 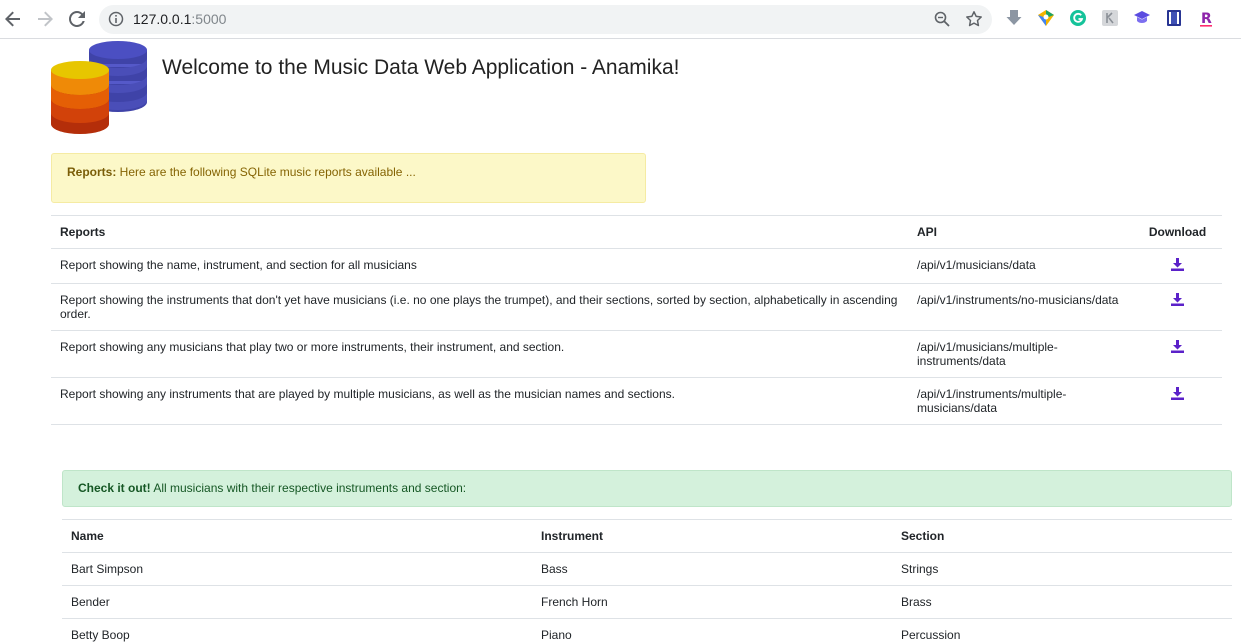 What do you see at coordinates (116, 21) in the screenshot?
I see `site-info-icon` at bounding box center [116, 21].